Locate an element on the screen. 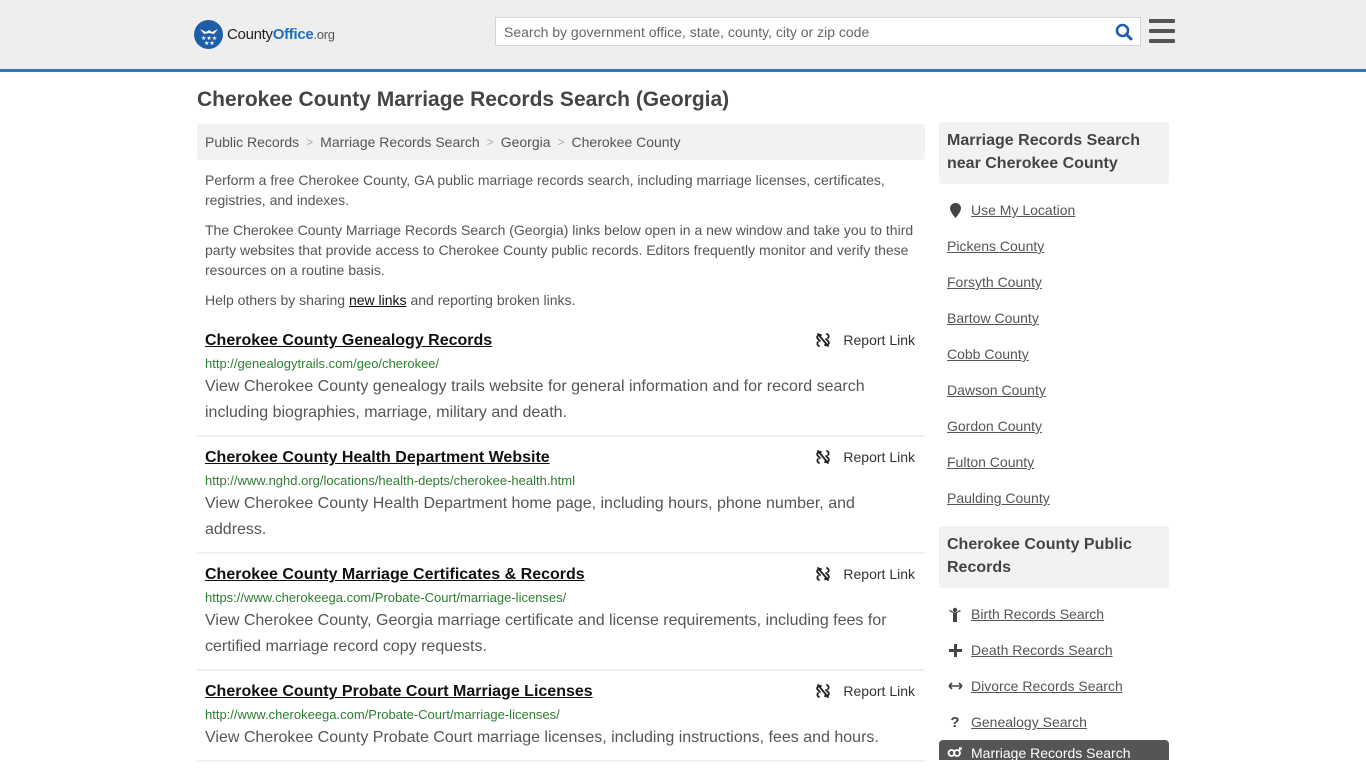 The width and height of the screenshot is (1366, 768). nearby-county-item: Paulding County is located at coordinates (1058, 498).